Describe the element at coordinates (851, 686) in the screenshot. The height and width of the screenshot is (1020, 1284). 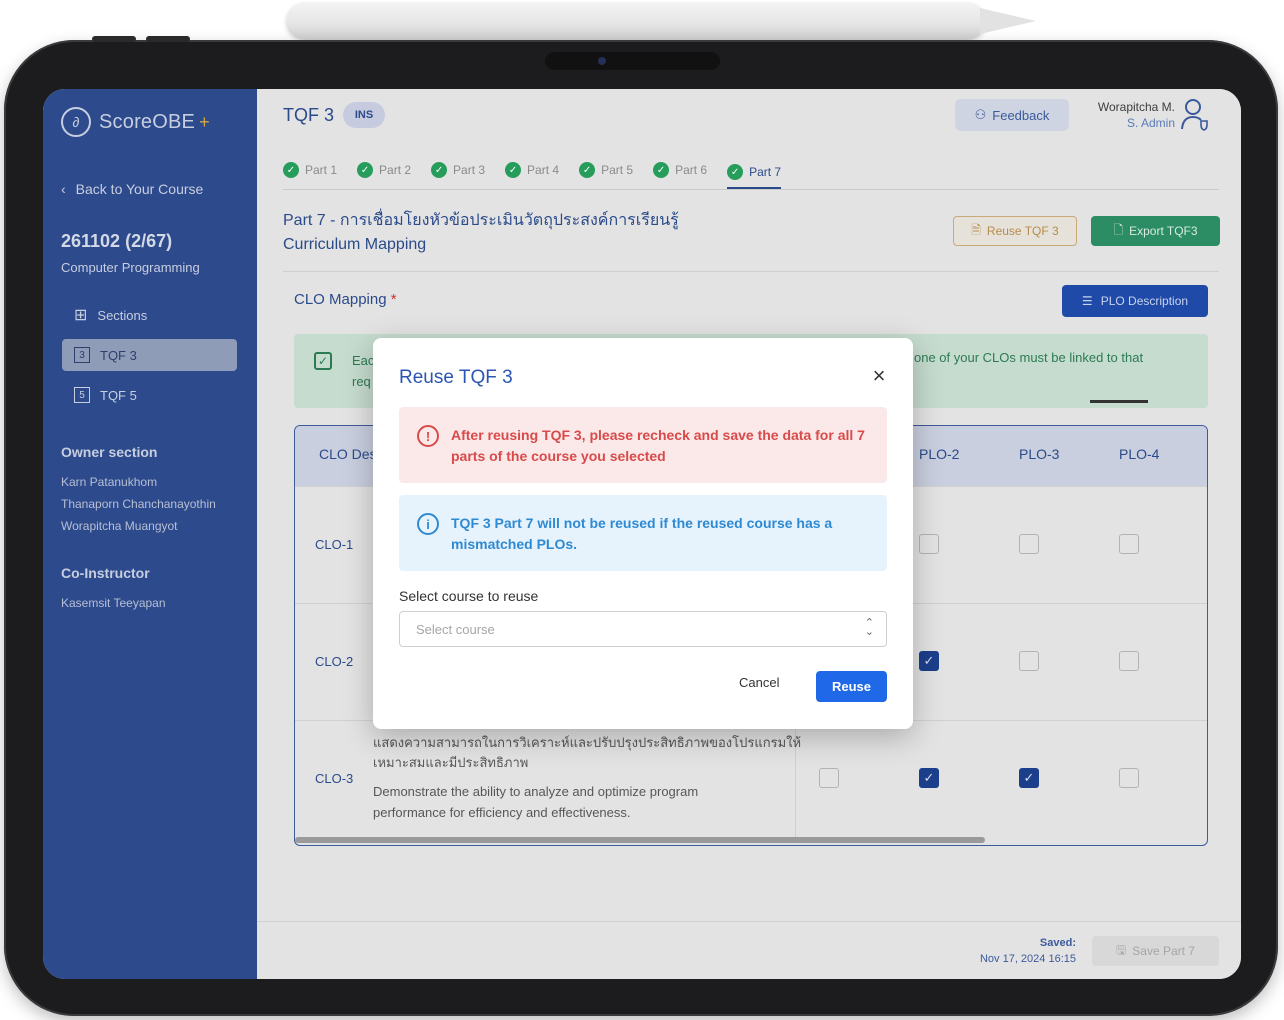
I see `reuse-button: Reuse` at that location.